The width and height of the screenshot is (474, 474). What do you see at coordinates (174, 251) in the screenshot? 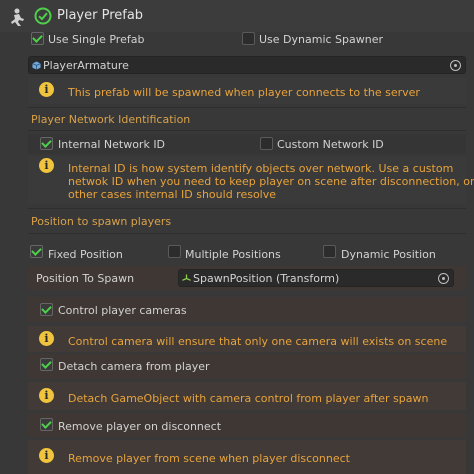
I see `multiple-positions-checkbox` at bounding box center [174, 251].